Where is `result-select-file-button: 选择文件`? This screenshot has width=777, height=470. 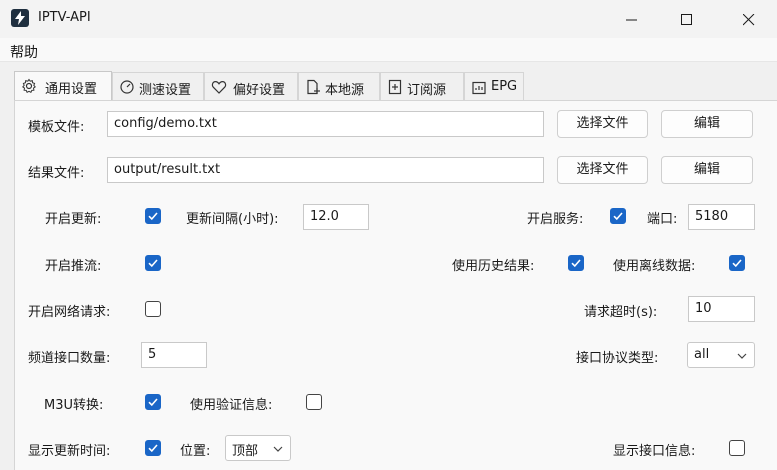
result-select-file-button: 选择文件 is located at coordinates (602, 170).